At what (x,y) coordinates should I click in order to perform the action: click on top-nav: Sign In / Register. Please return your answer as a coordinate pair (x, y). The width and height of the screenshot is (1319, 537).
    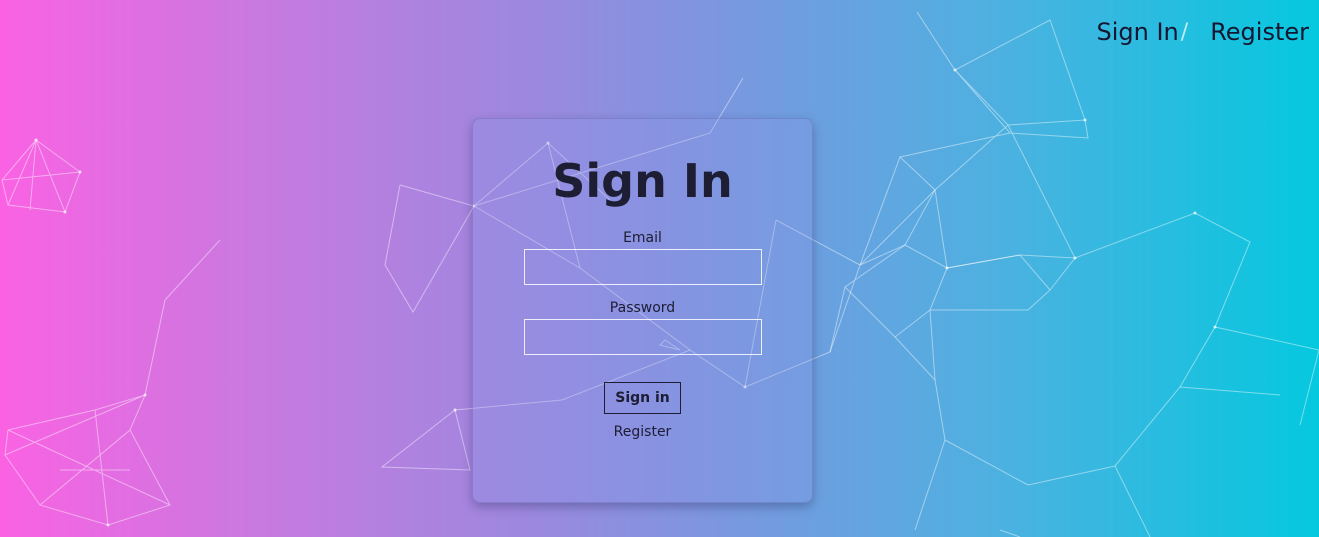
    Looking at the image, I should click on (1203, 32).